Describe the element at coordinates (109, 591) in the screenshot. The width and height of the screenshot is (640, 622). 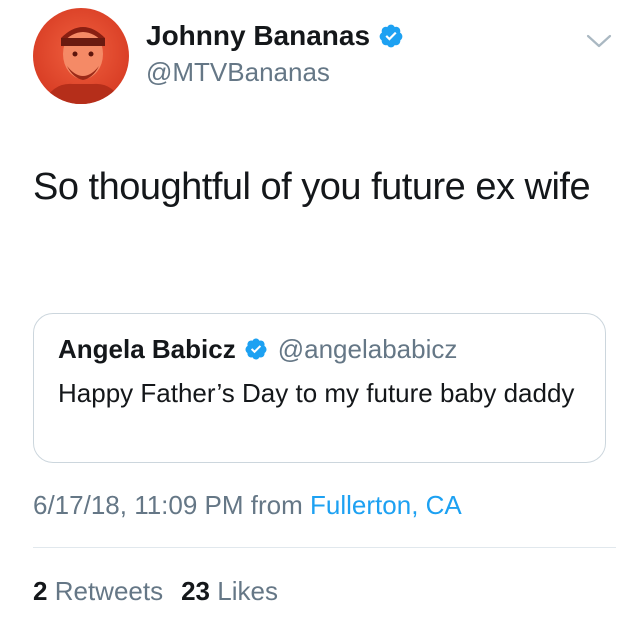
I see `retweets-label: Retweets` at that location.